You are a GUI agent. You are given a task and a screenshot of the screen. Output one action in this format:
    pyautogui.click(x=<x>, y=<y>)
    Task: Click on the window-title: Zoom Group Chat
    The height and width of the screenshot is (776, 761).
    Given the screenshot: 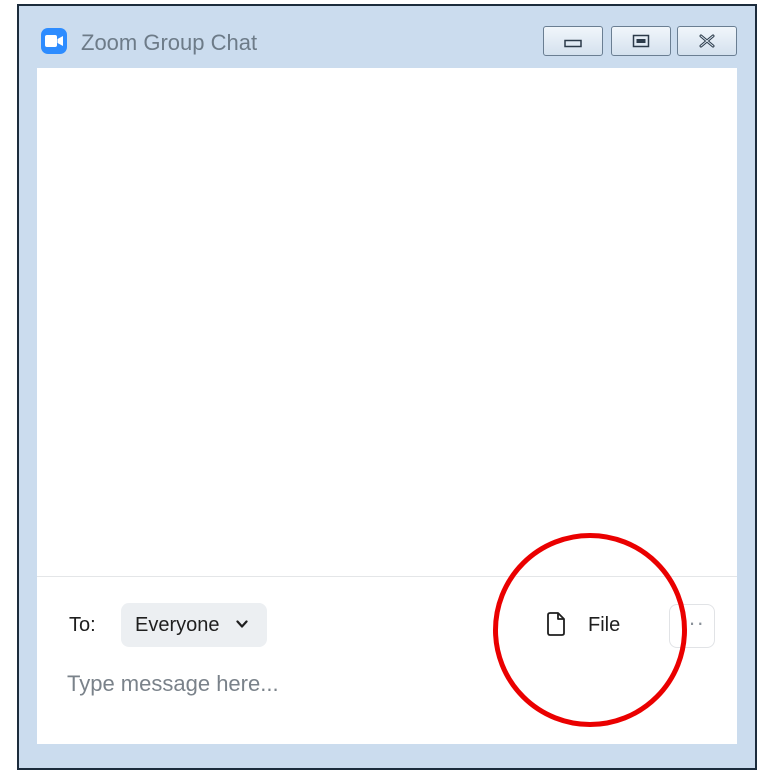 What is the action you would take?
    pyautogui.click(x=169, y=42)
    